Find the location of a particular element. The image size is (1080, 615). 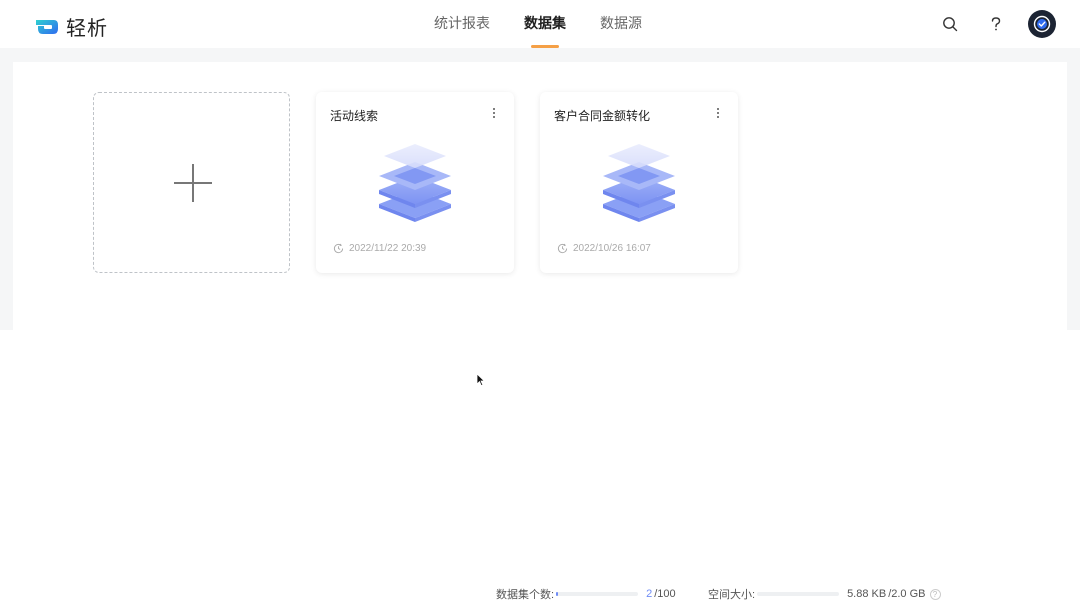

dataset-timestamp: 2022/10/26 16:07 is located at coordinates (612, 248).